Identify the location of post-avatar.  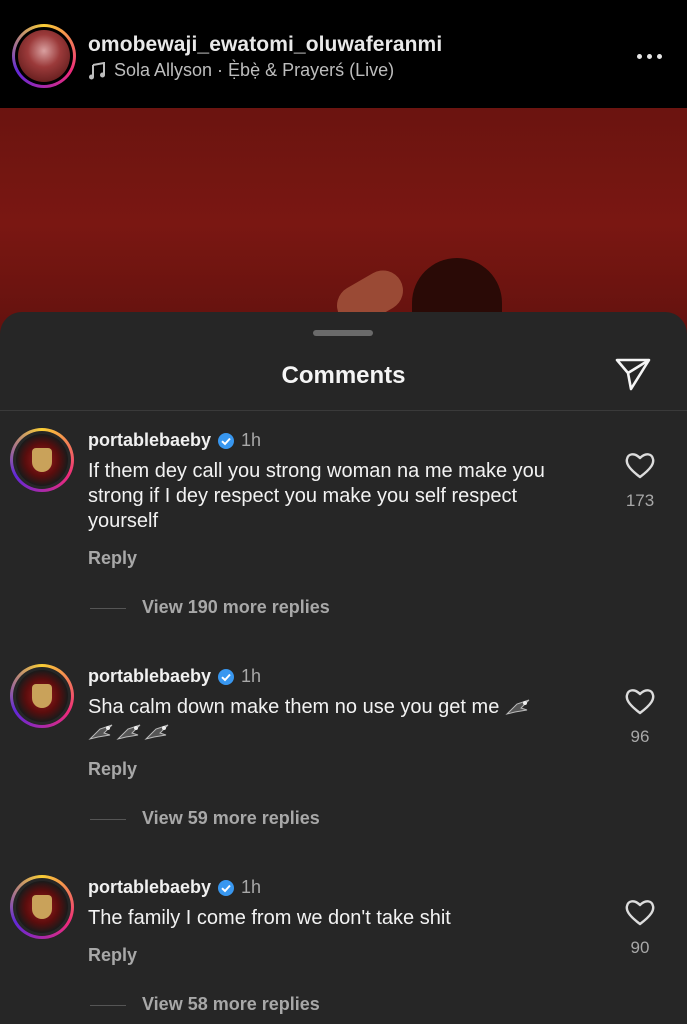
(44, 56).